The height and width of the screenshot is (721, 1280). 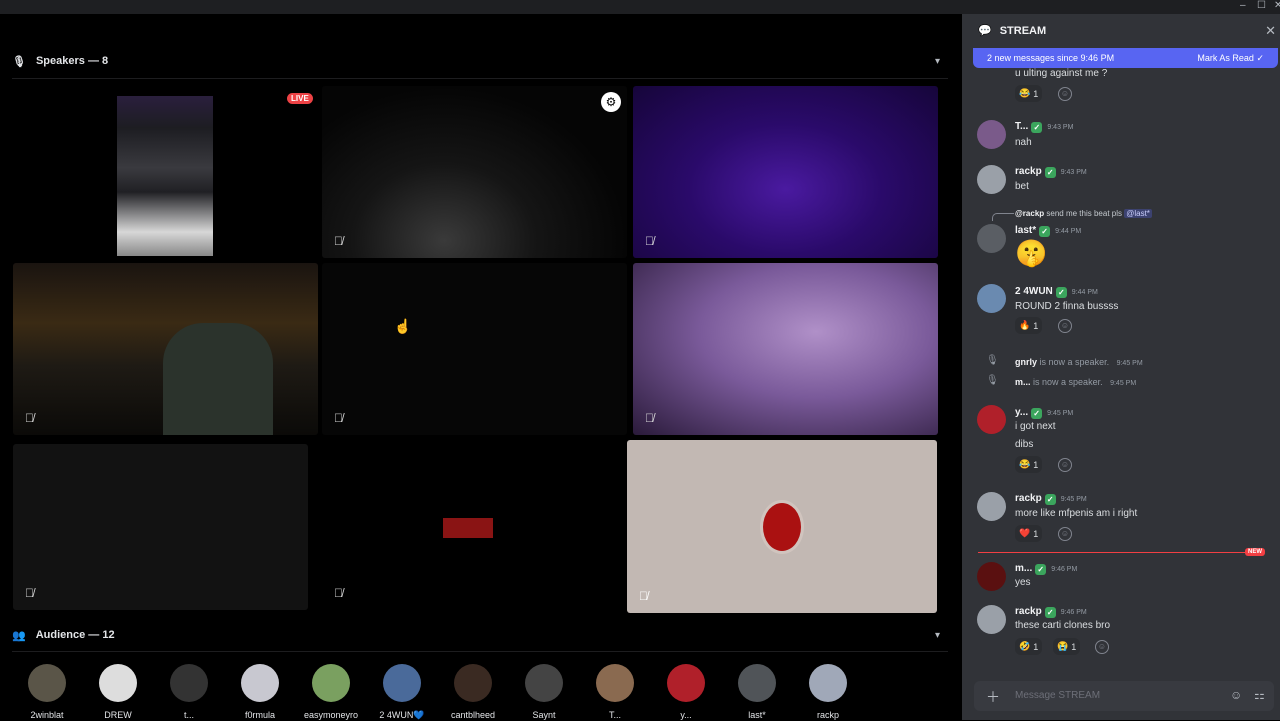 What do you see at coordinates (60, 61) in the screenshot?
I see `speakers-header: 🎙 Speakers — 8` at bounding box center [60, 61].